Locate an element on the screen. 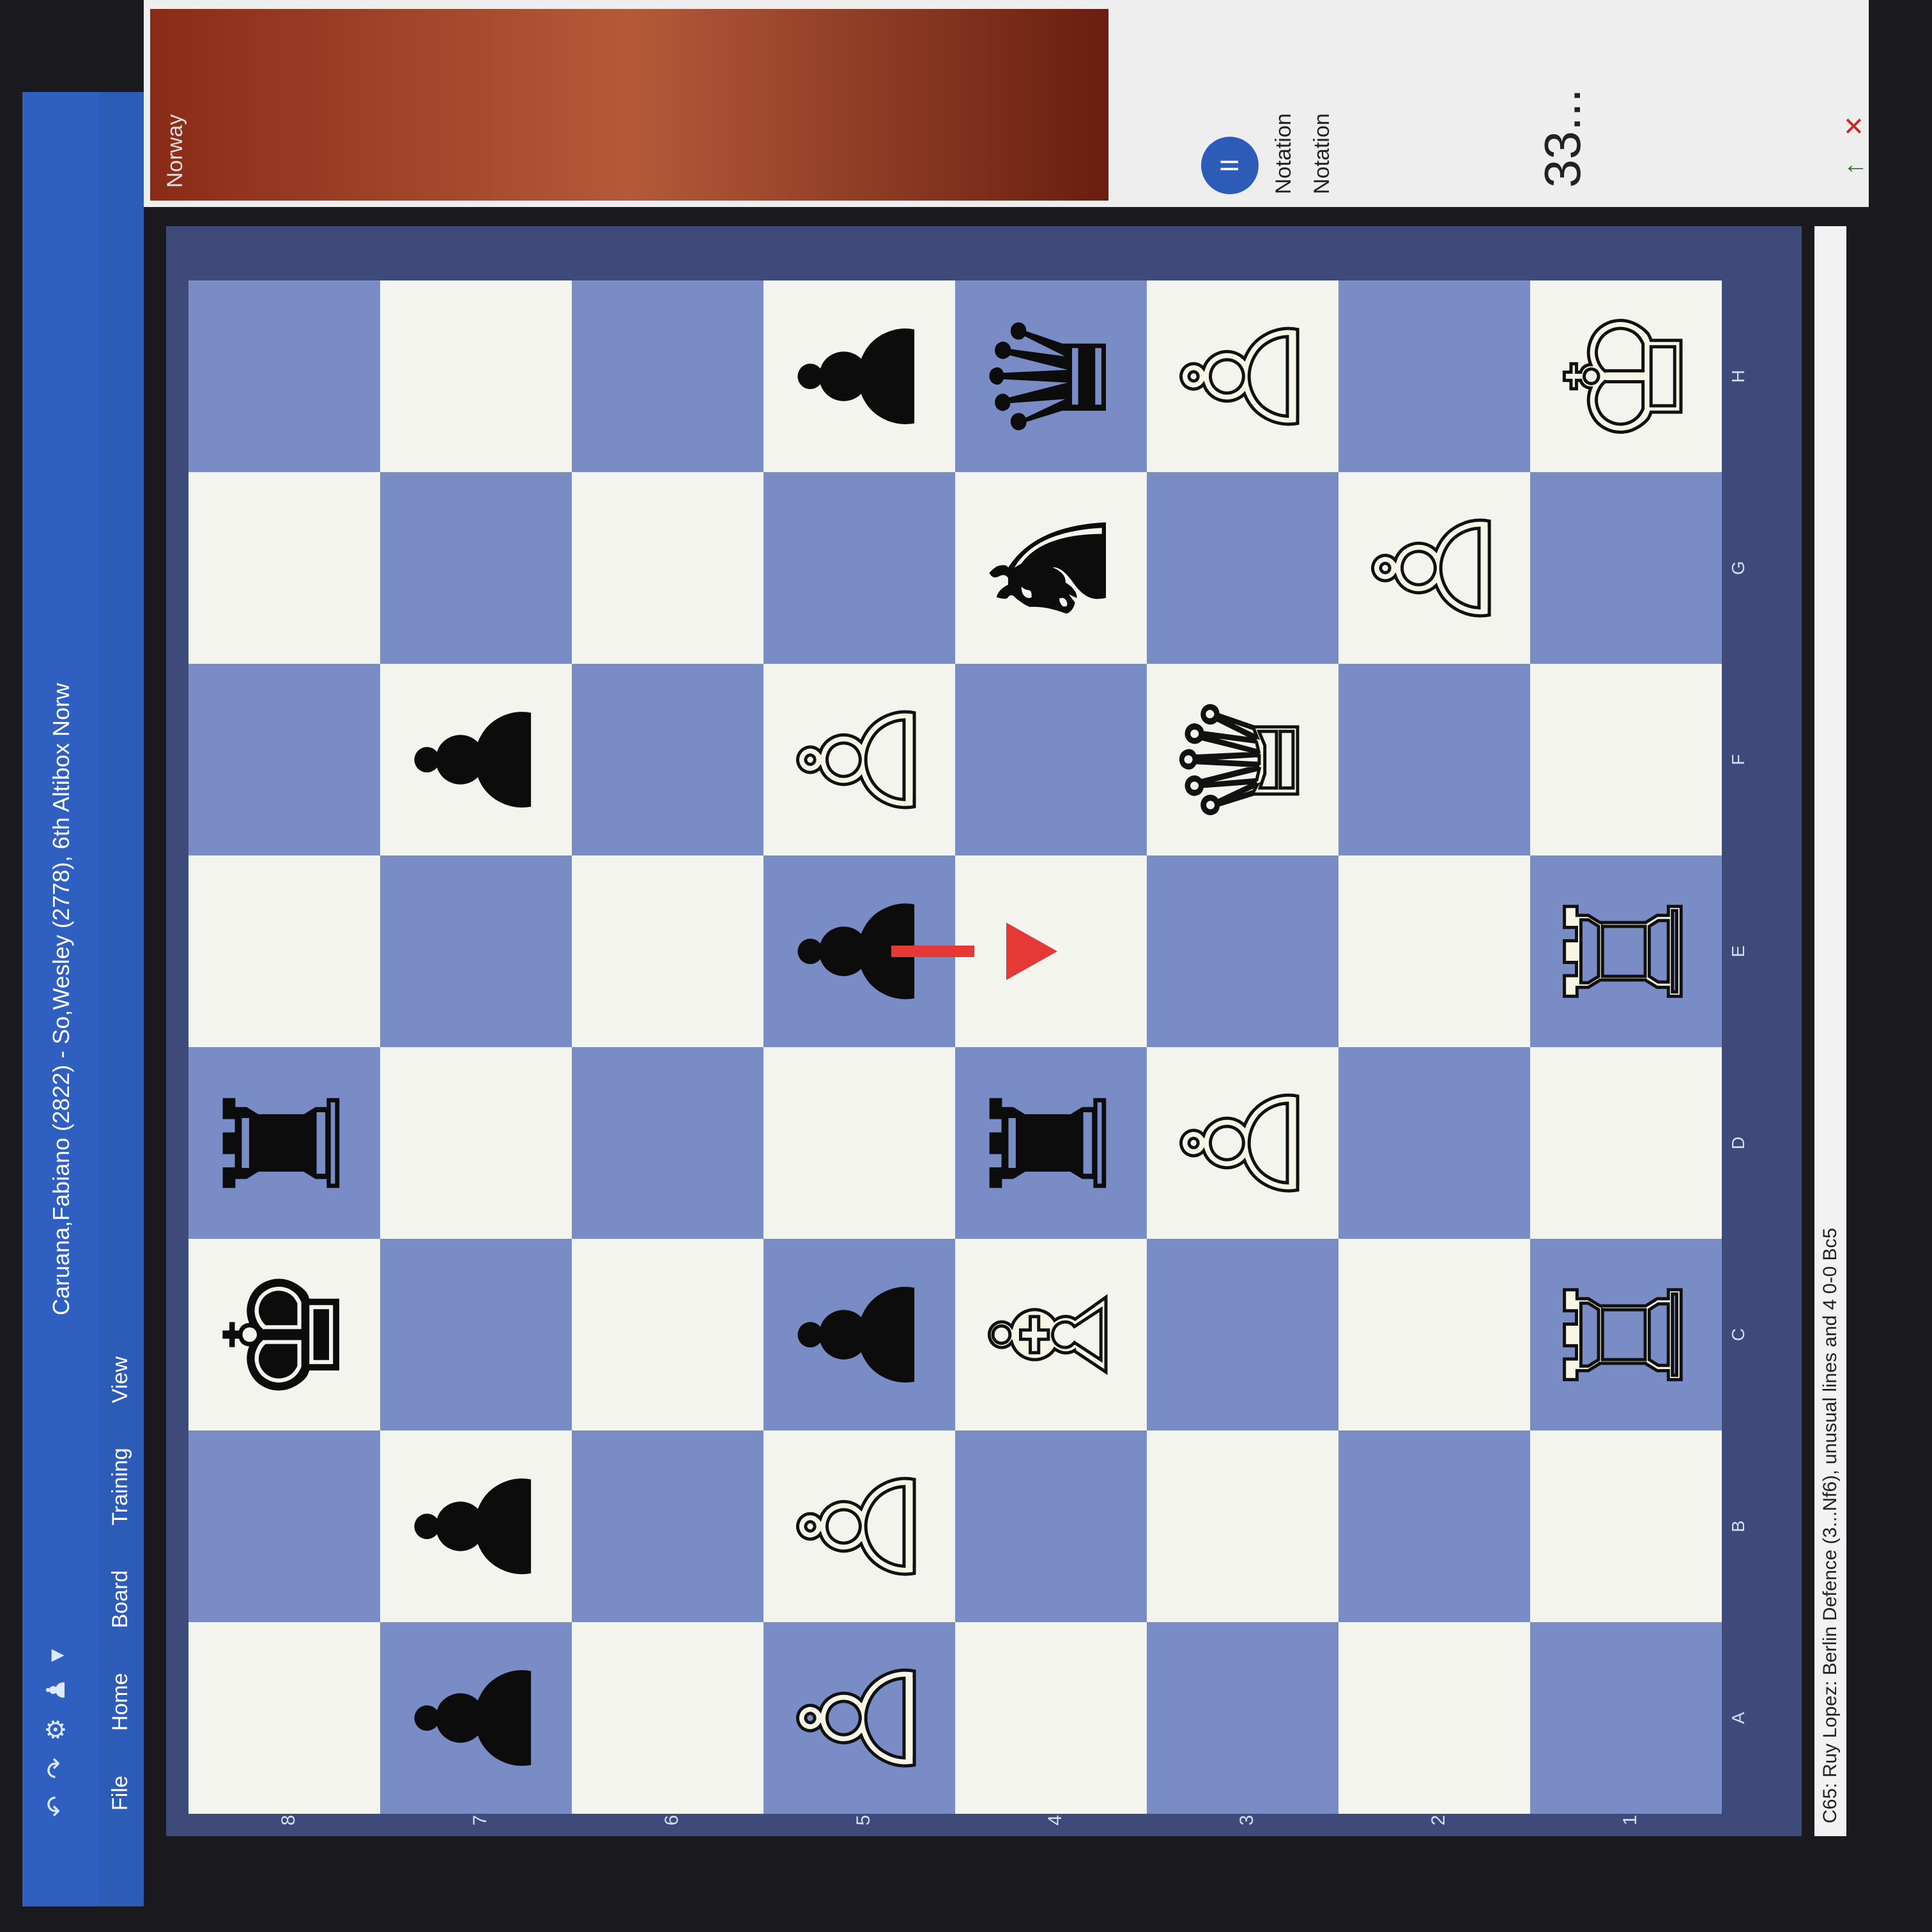 The height and width of the screenshot is (1932, 1932). square-b8 is located at coordinates (284, 1526).